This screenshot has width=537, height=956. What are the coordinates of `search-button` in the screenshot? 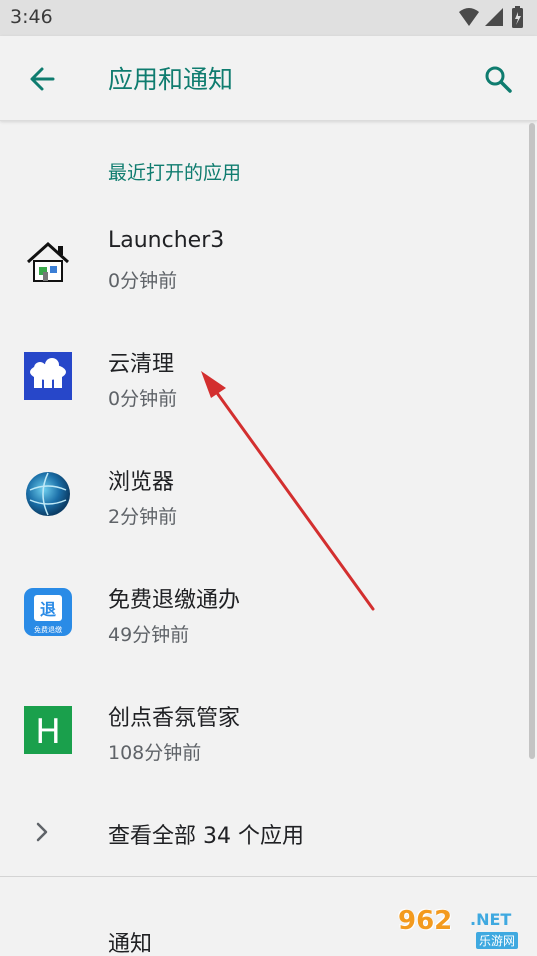 It's located at (498, 79).